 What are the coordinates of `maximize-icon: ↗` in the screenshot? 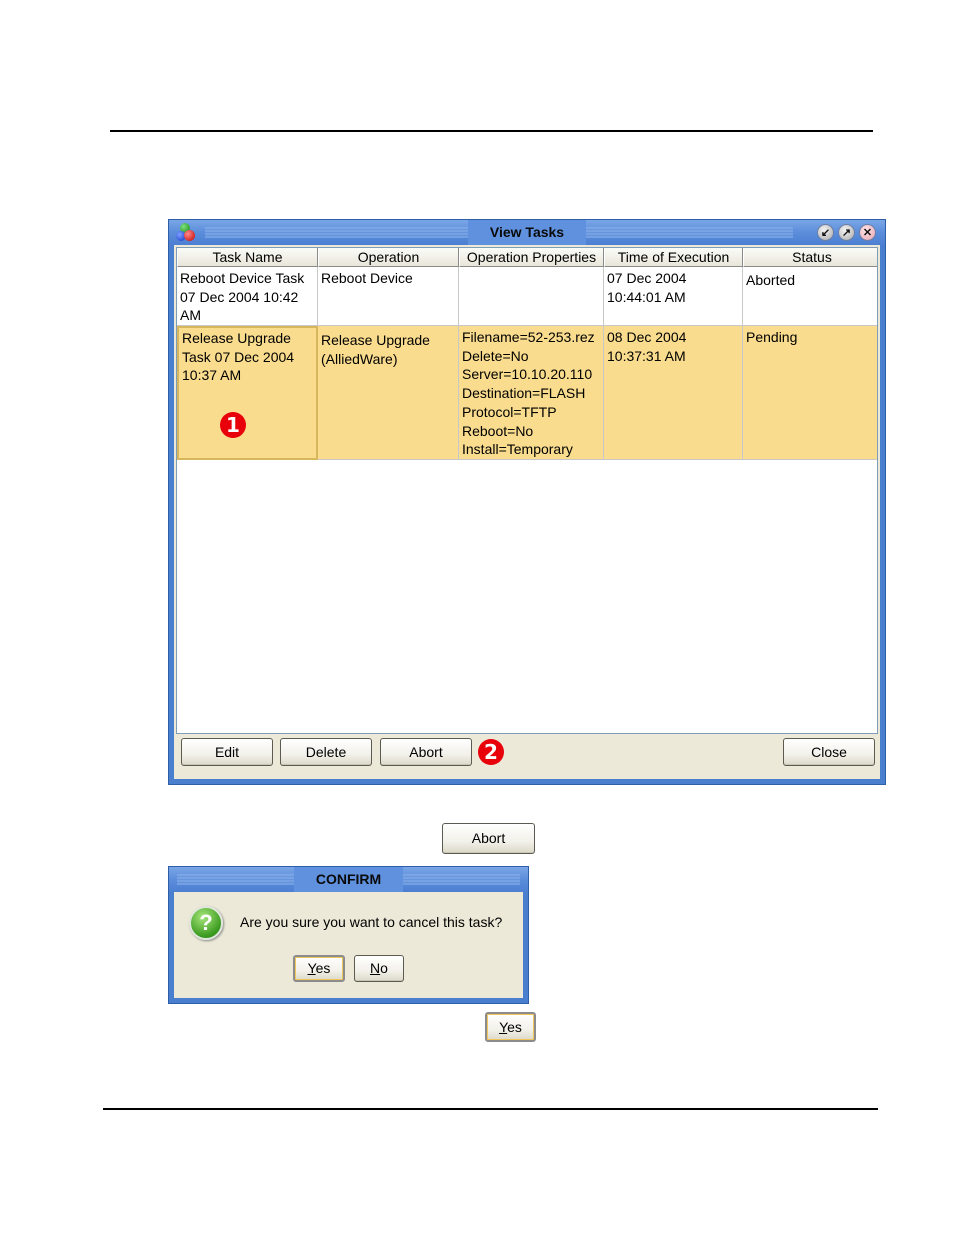 It's located at (846, 232).